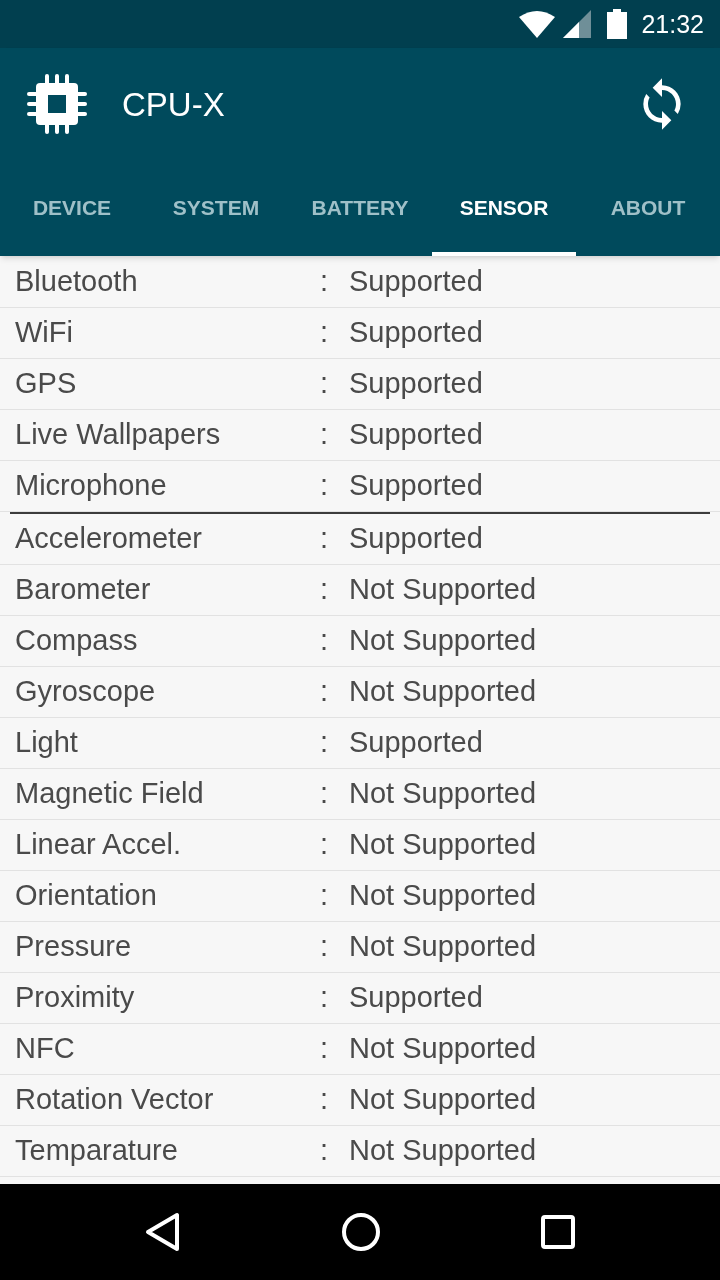 This screenshot has height=1280, width=720. Describe the element at coordinates (648, 208) in the screenshot. I see `tab: ABOUT` at that location.